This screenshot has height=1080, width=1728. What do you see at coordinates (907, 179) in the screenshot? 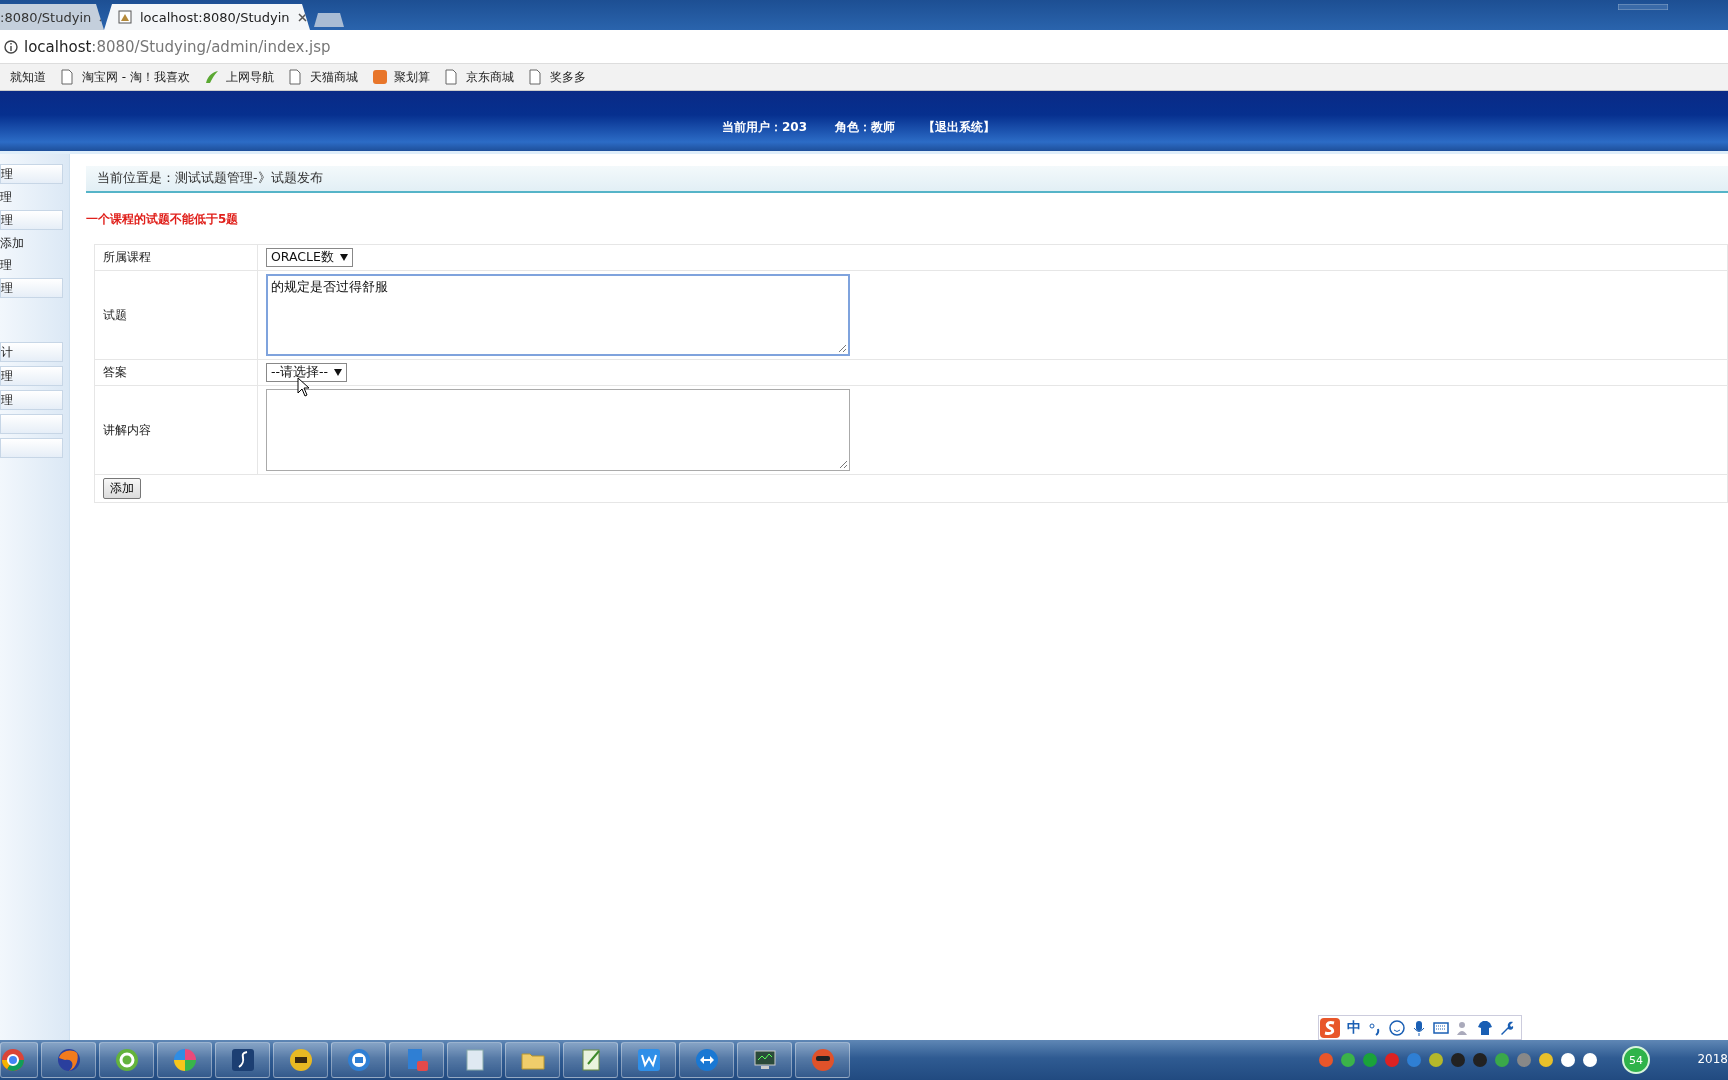
I see `breadcrumb-bar: 当前位置是：测试试题管理-》试题发布` at bounding box center [907, 179].